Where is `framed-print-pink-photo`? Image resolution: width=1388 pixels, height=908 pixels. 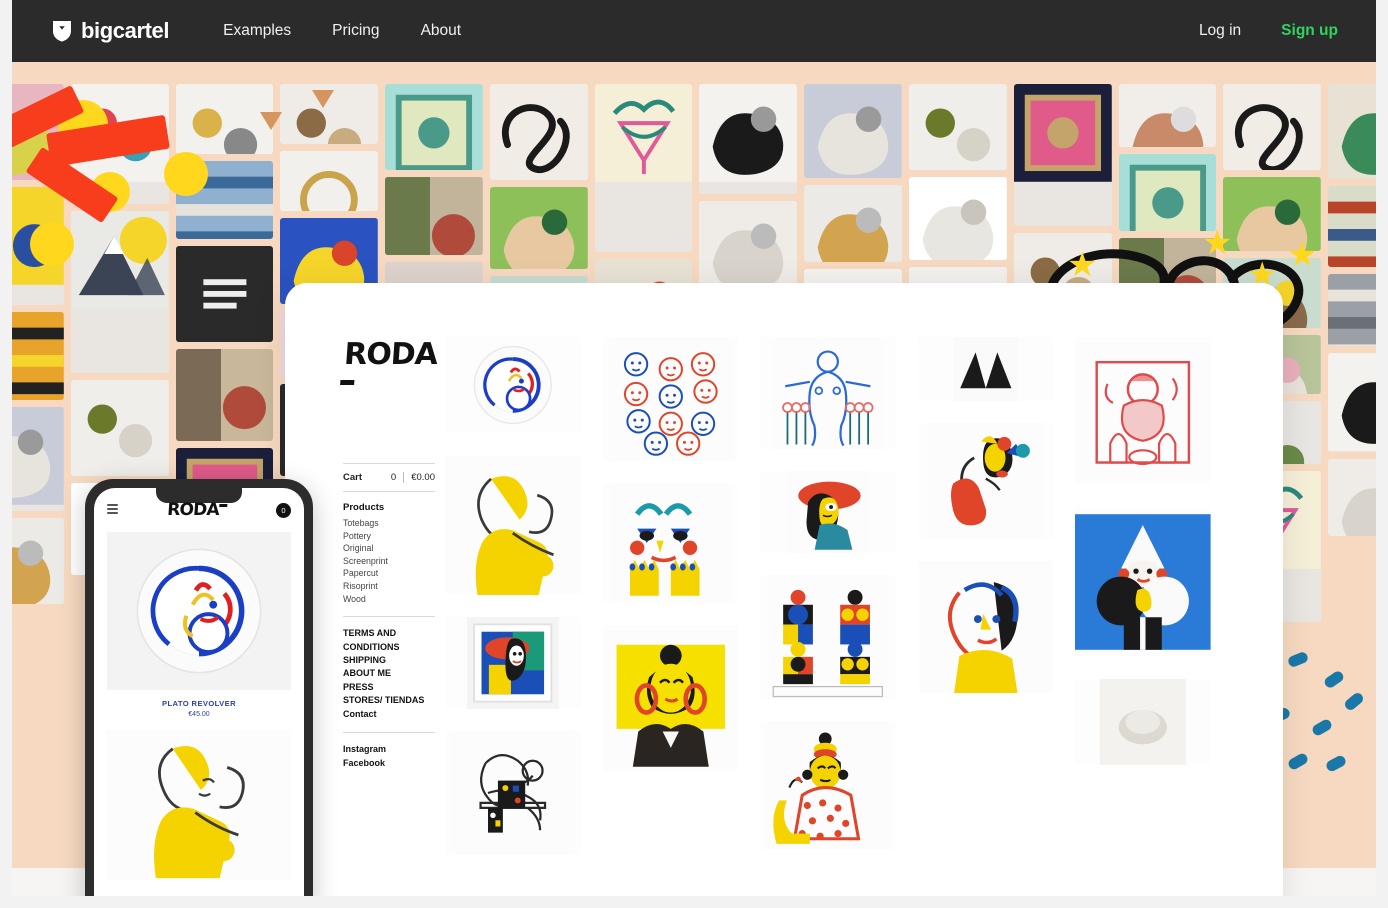
framed-print-pink-photo is located at coordinates (1062, 155).